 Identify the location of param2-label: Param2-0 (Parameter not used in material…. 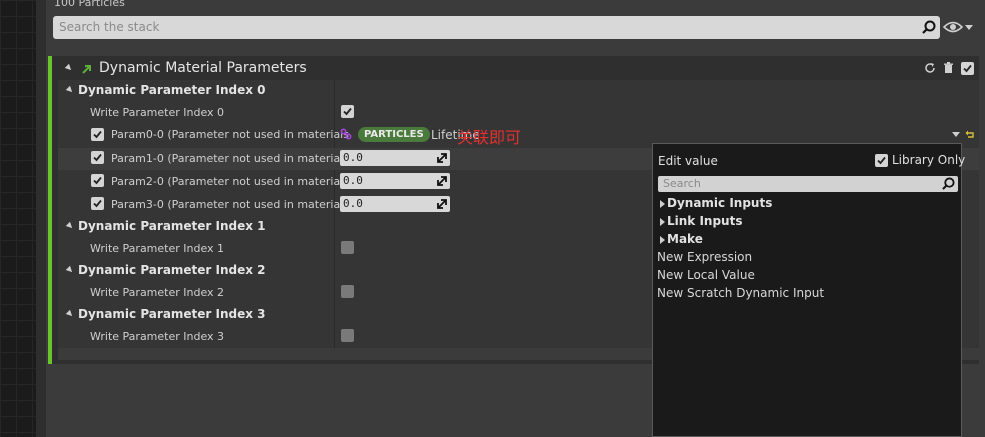
(230, 181).